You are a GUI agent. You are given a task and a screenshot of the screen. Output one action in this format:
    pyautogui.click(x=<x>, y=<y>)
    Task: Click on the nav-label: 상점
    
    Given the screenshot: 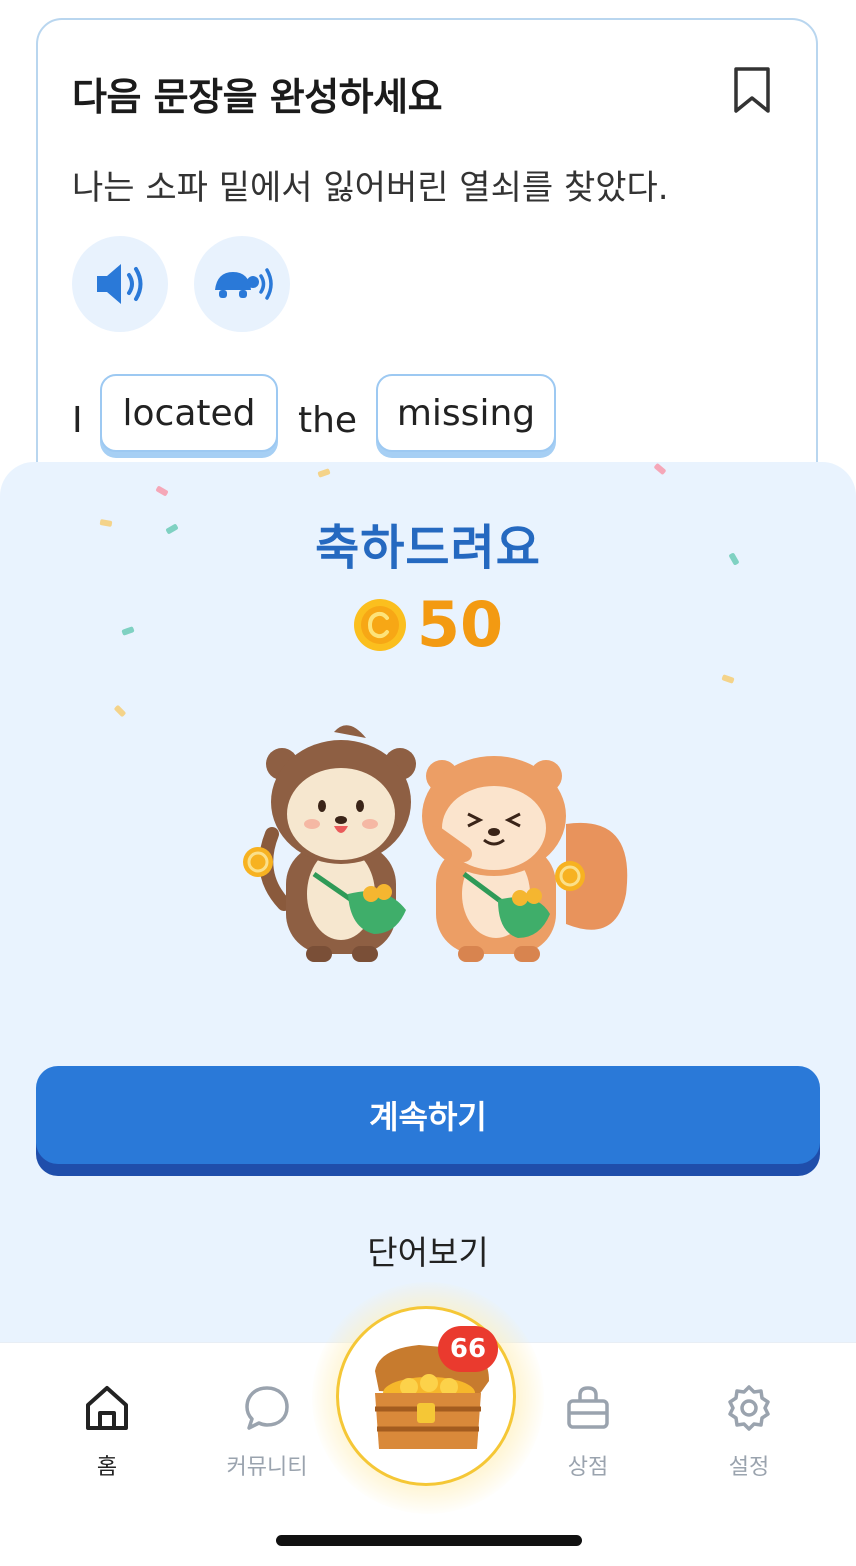 What is the action you would take?
    pyautogui.click(x=588, y=1467)
    